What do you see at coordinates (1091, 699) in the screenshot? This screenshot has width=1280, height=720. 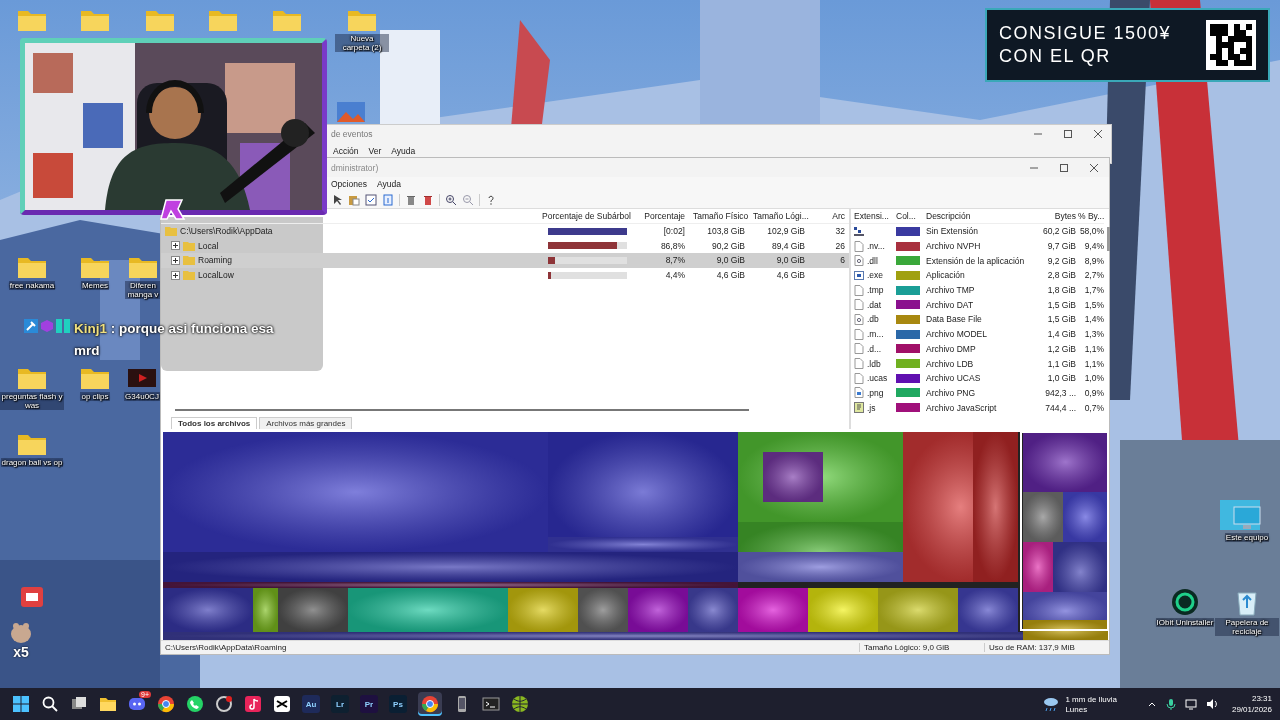 I see `weather-text: 1 mm de lluvia` at bounding box center [1091, 699].